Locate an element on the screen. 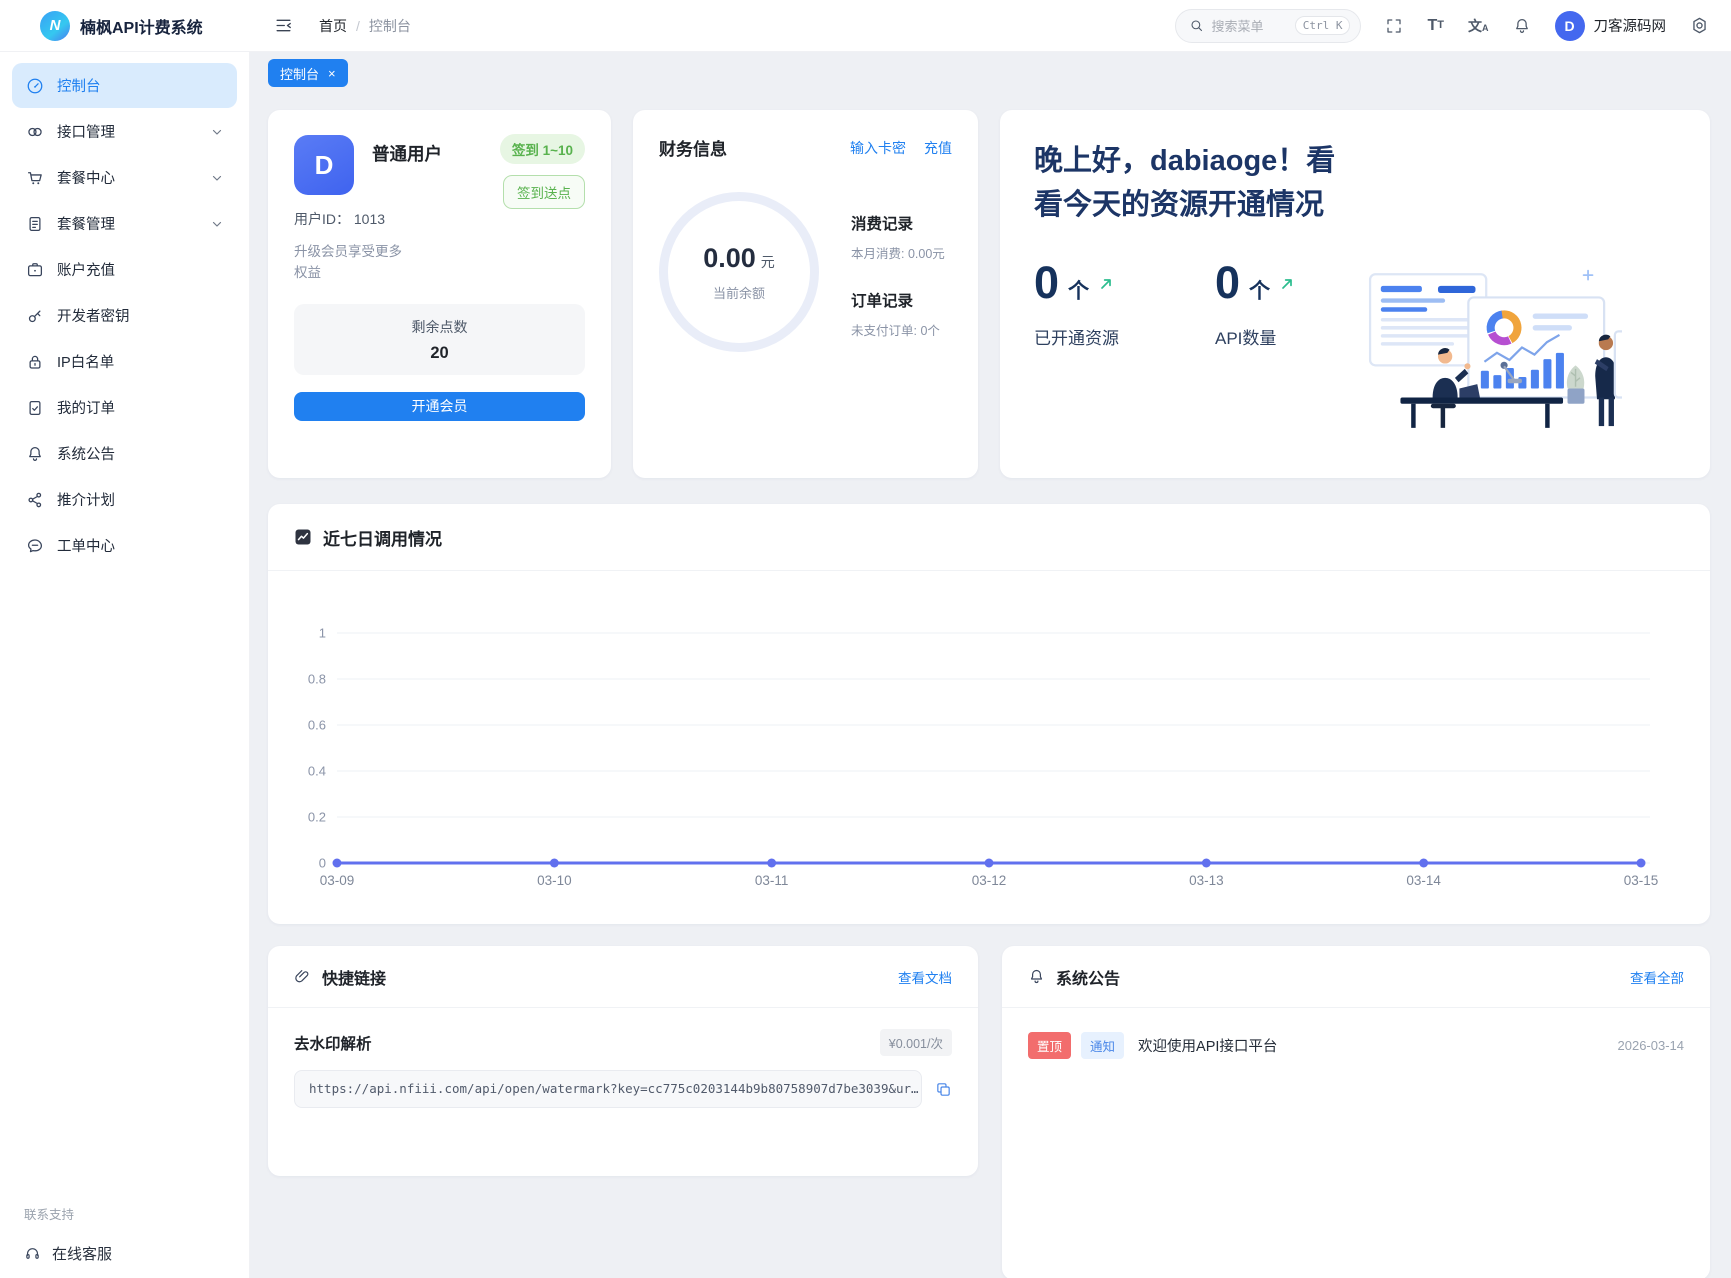  ticket-chat-icon is located at coordinates (35, 546).